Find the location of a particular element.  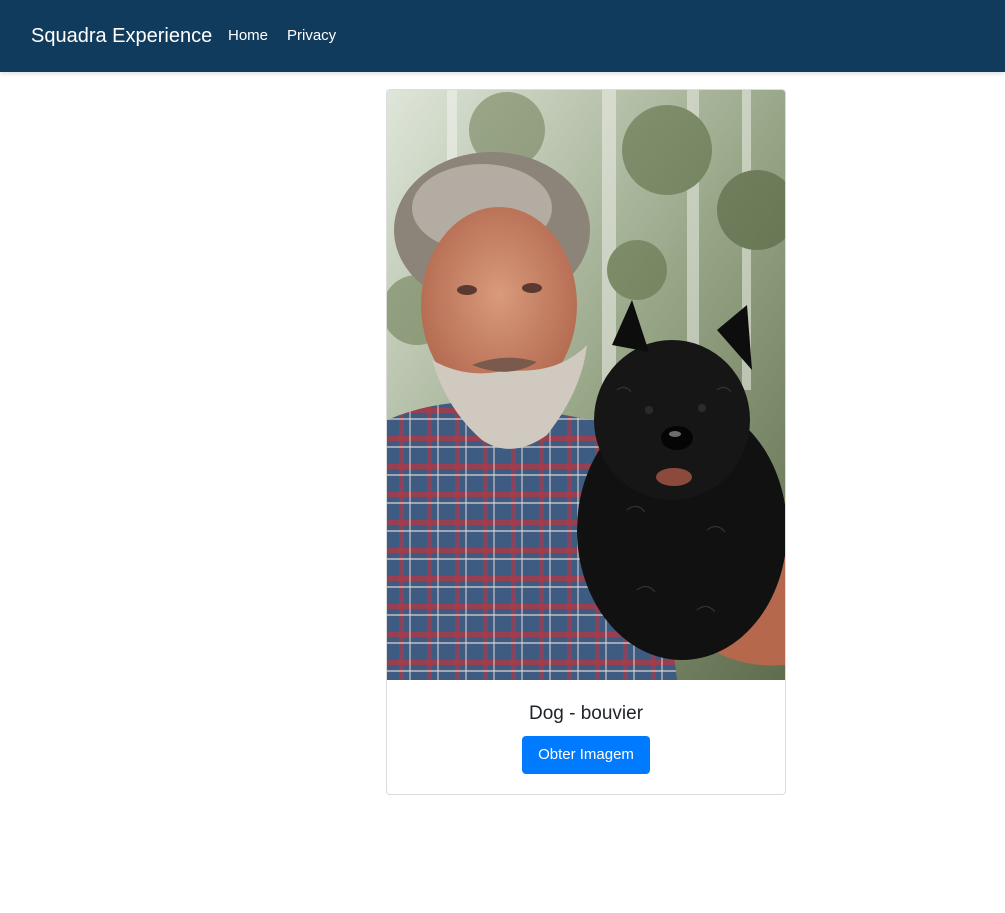

brand-link: Squadra Experience is located at coordinates (121, 36).